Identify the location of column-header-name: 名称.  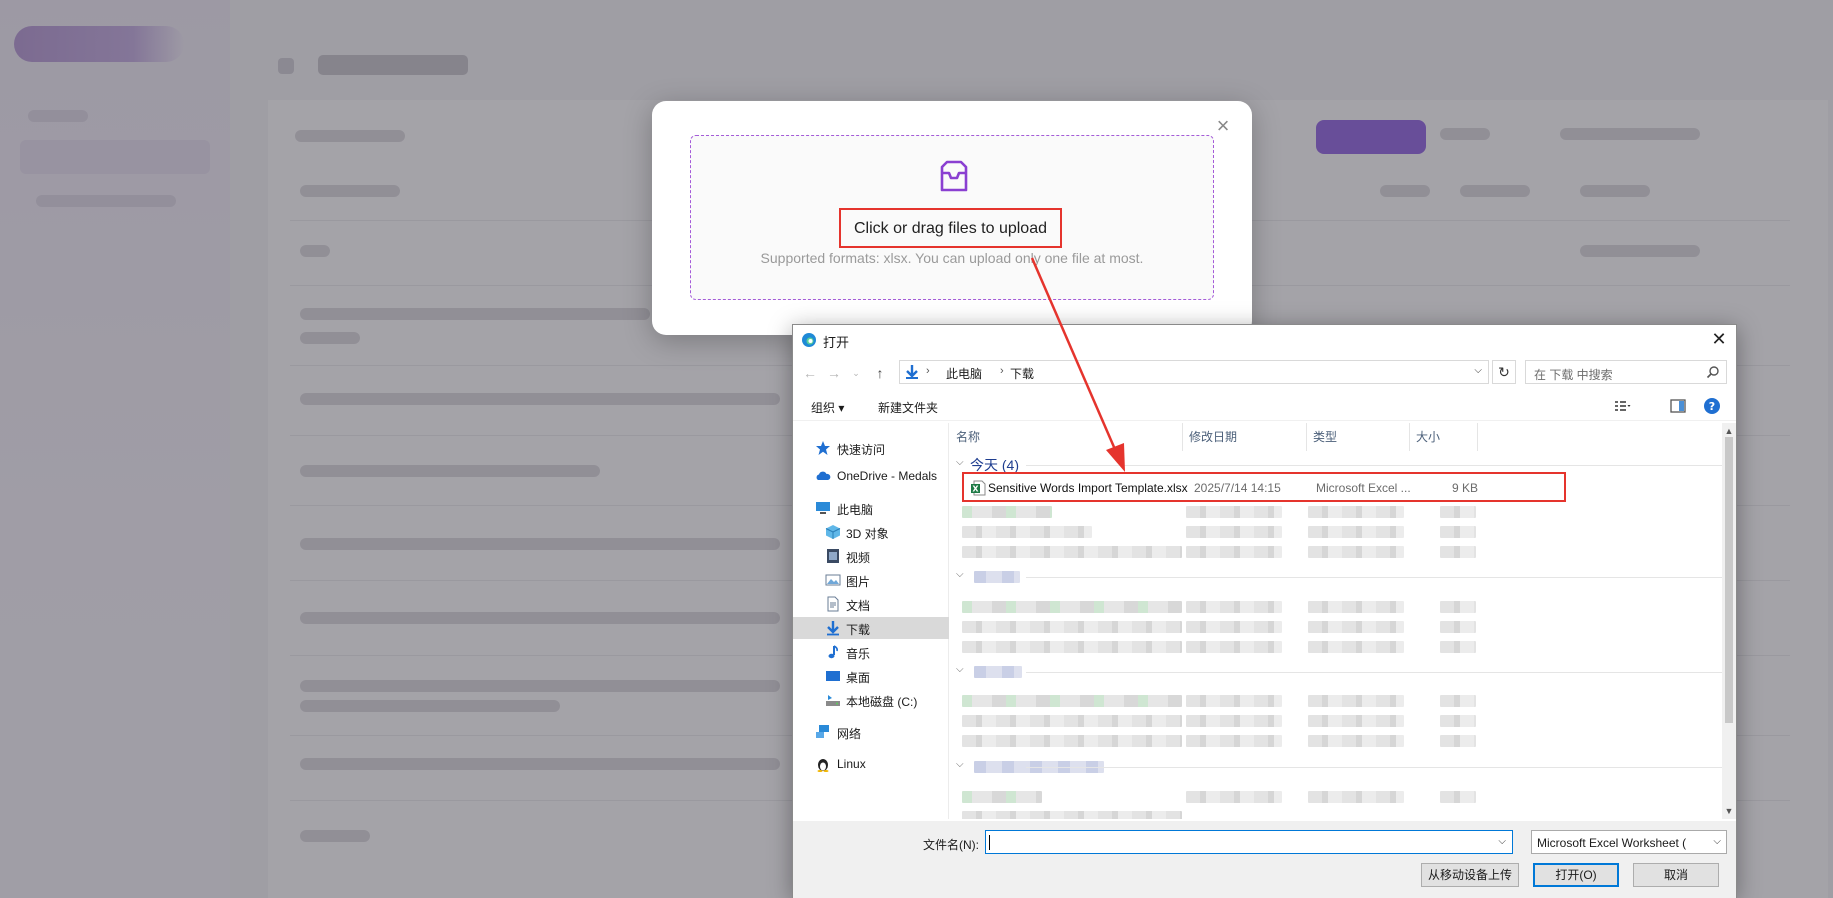
(1066, 437).